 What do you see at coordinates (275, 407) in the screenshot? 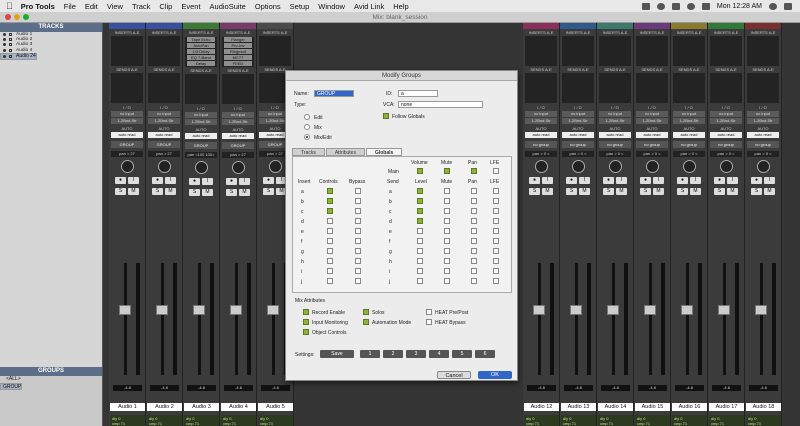
I see `track-name: Audio 5` at bounding box center [275, 407].